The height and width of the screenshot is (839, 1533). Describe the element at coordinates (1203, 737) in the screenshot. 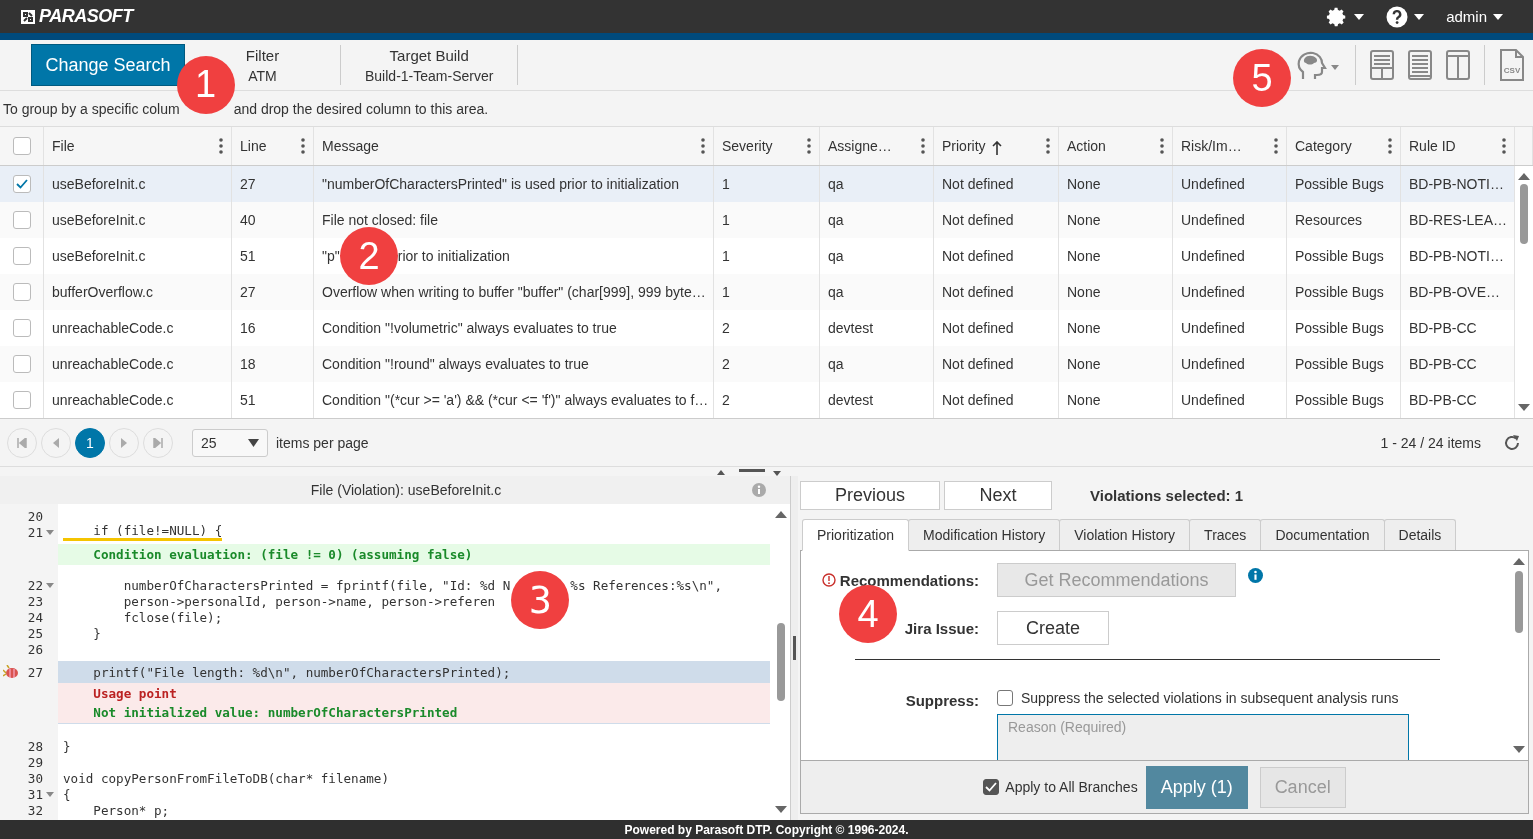

I see `reason-field: Reason (Required)` at that location.